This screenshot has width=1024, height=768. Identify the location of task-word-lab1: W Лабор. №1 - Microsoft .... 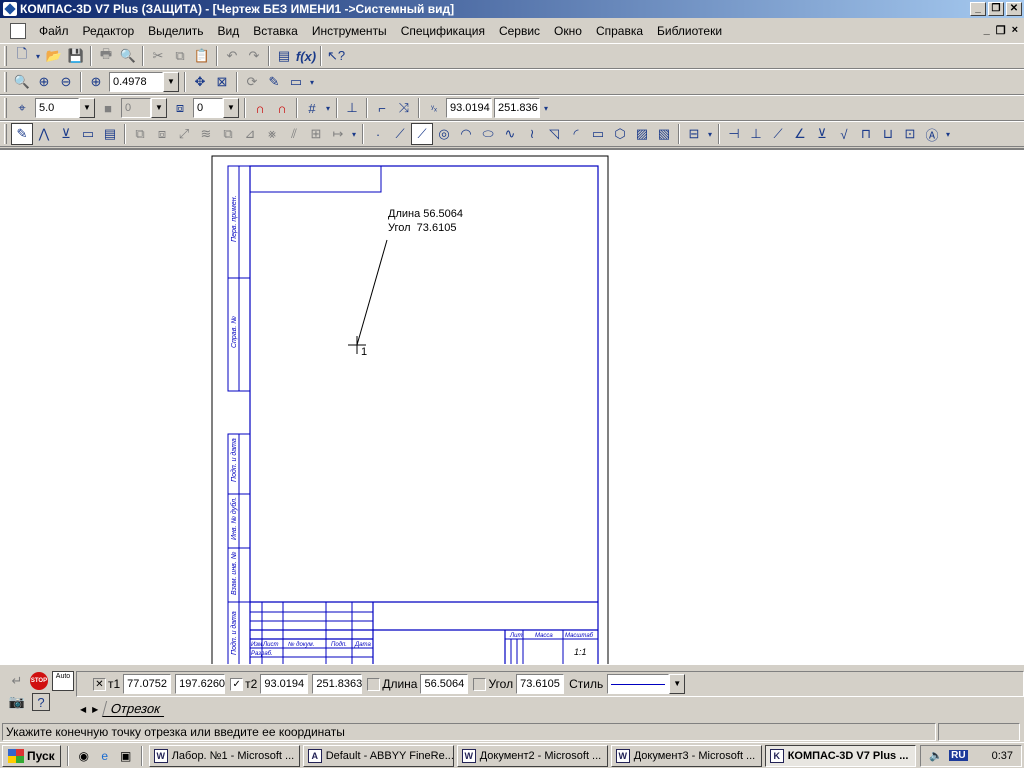
(224, 755).